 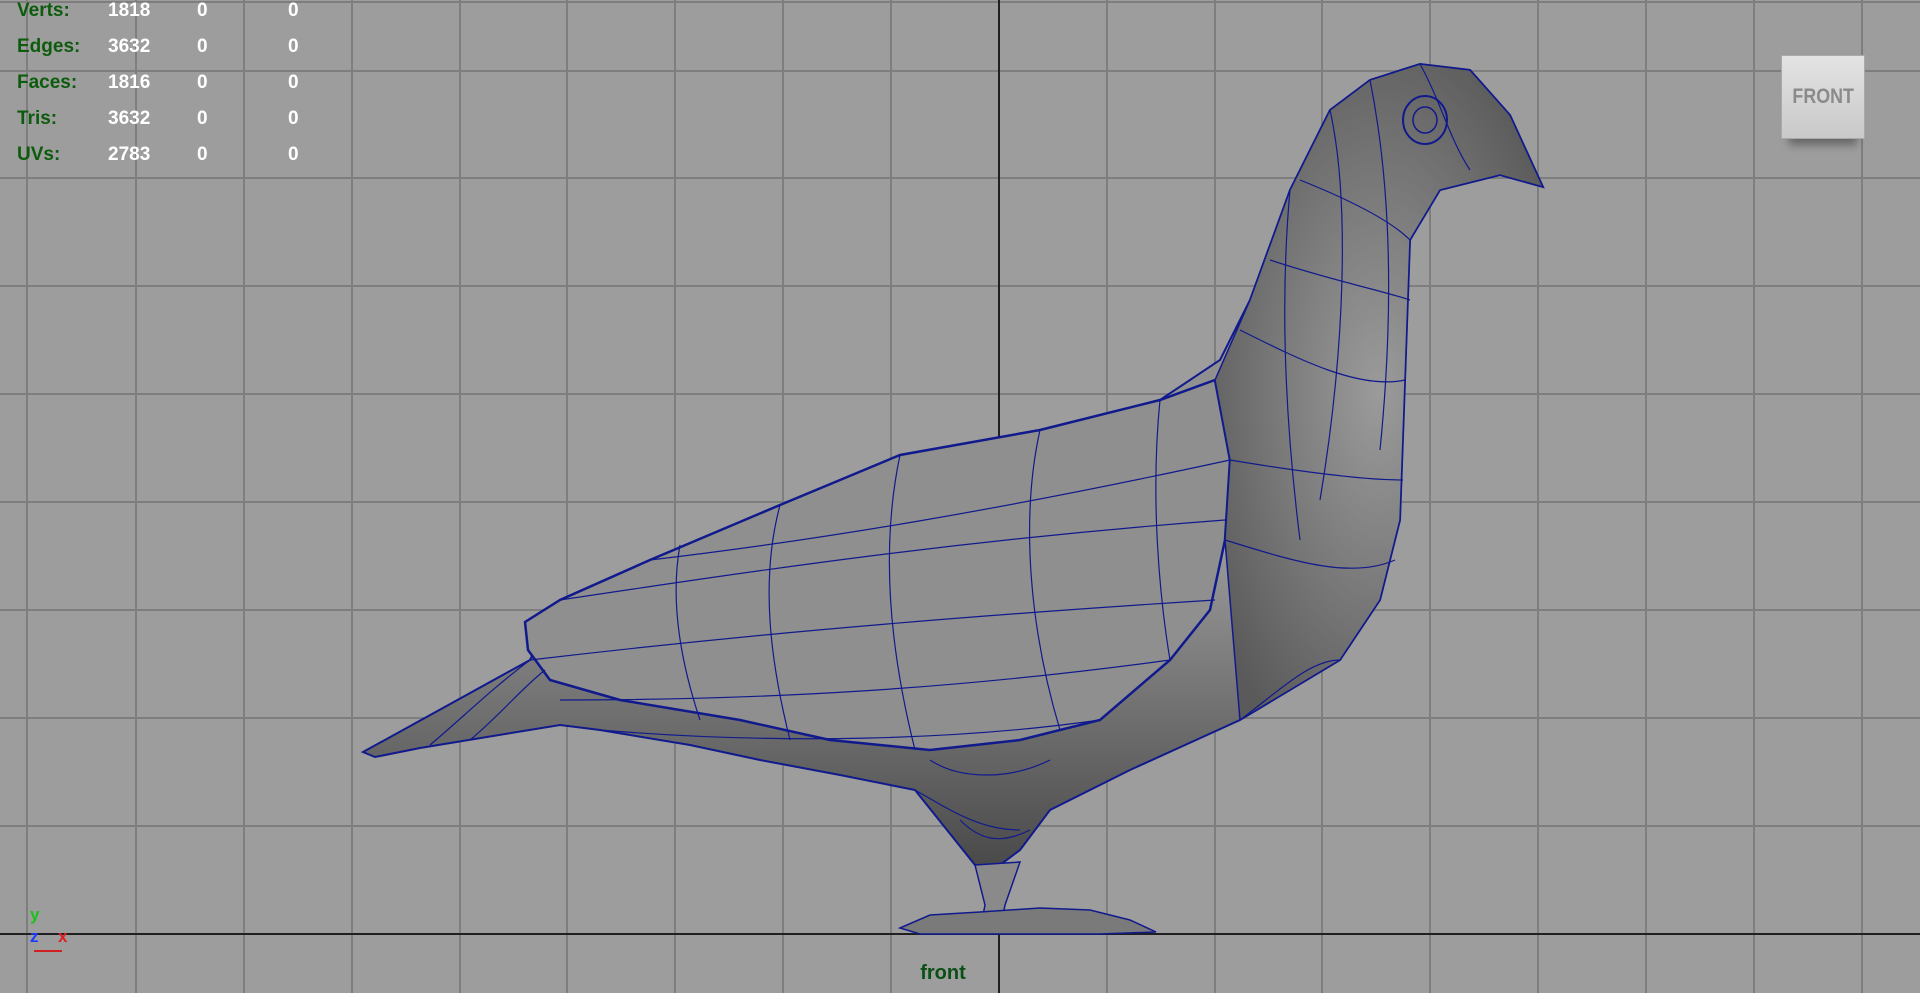 What do you see at coordinates (160, 162) in the screenshot?
I see `hud-row-uvs: UVs: 2783 0 0` at bounding box center [160, 162].